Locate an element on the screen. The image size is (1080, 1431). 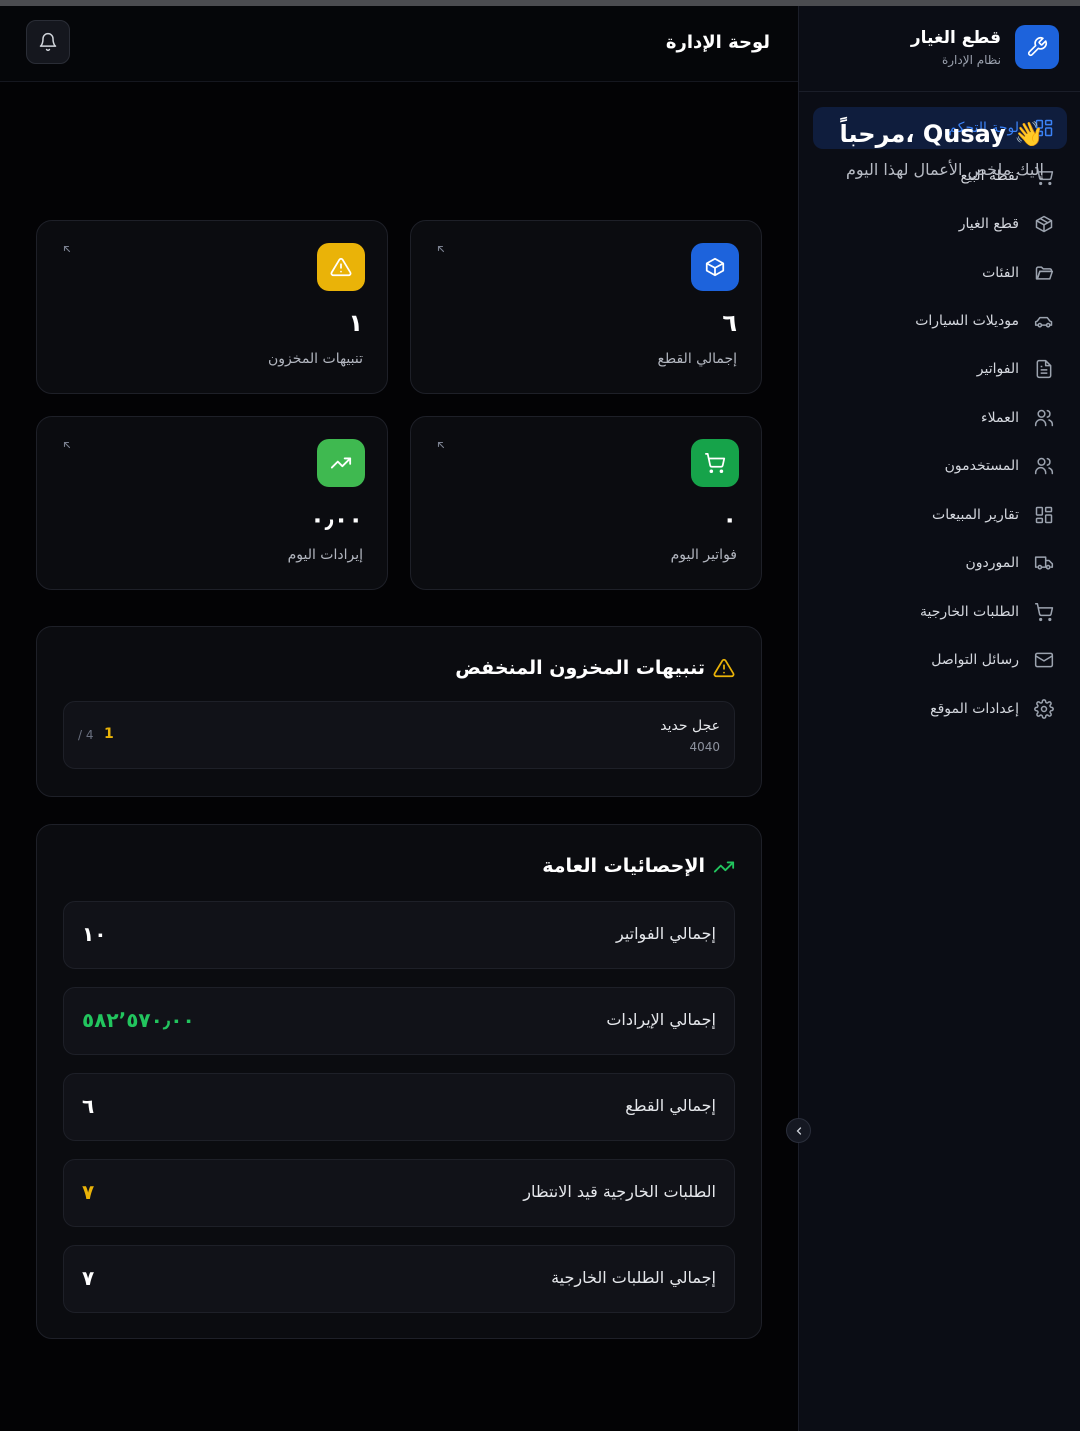
brand-title: قطع الغيار is located at coordinates (955, 38).